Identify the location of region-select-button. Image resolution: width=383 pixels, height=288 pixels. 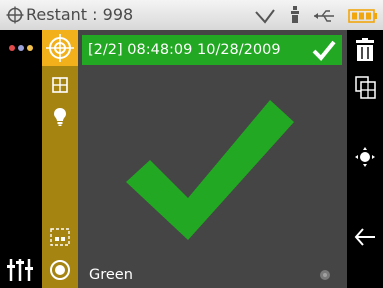
(60, 237).